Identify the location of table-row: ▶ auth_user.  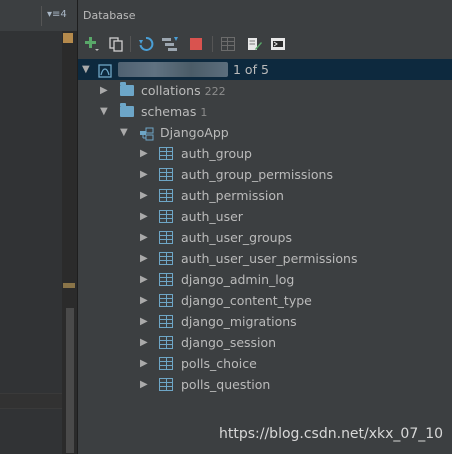
(265, 216).